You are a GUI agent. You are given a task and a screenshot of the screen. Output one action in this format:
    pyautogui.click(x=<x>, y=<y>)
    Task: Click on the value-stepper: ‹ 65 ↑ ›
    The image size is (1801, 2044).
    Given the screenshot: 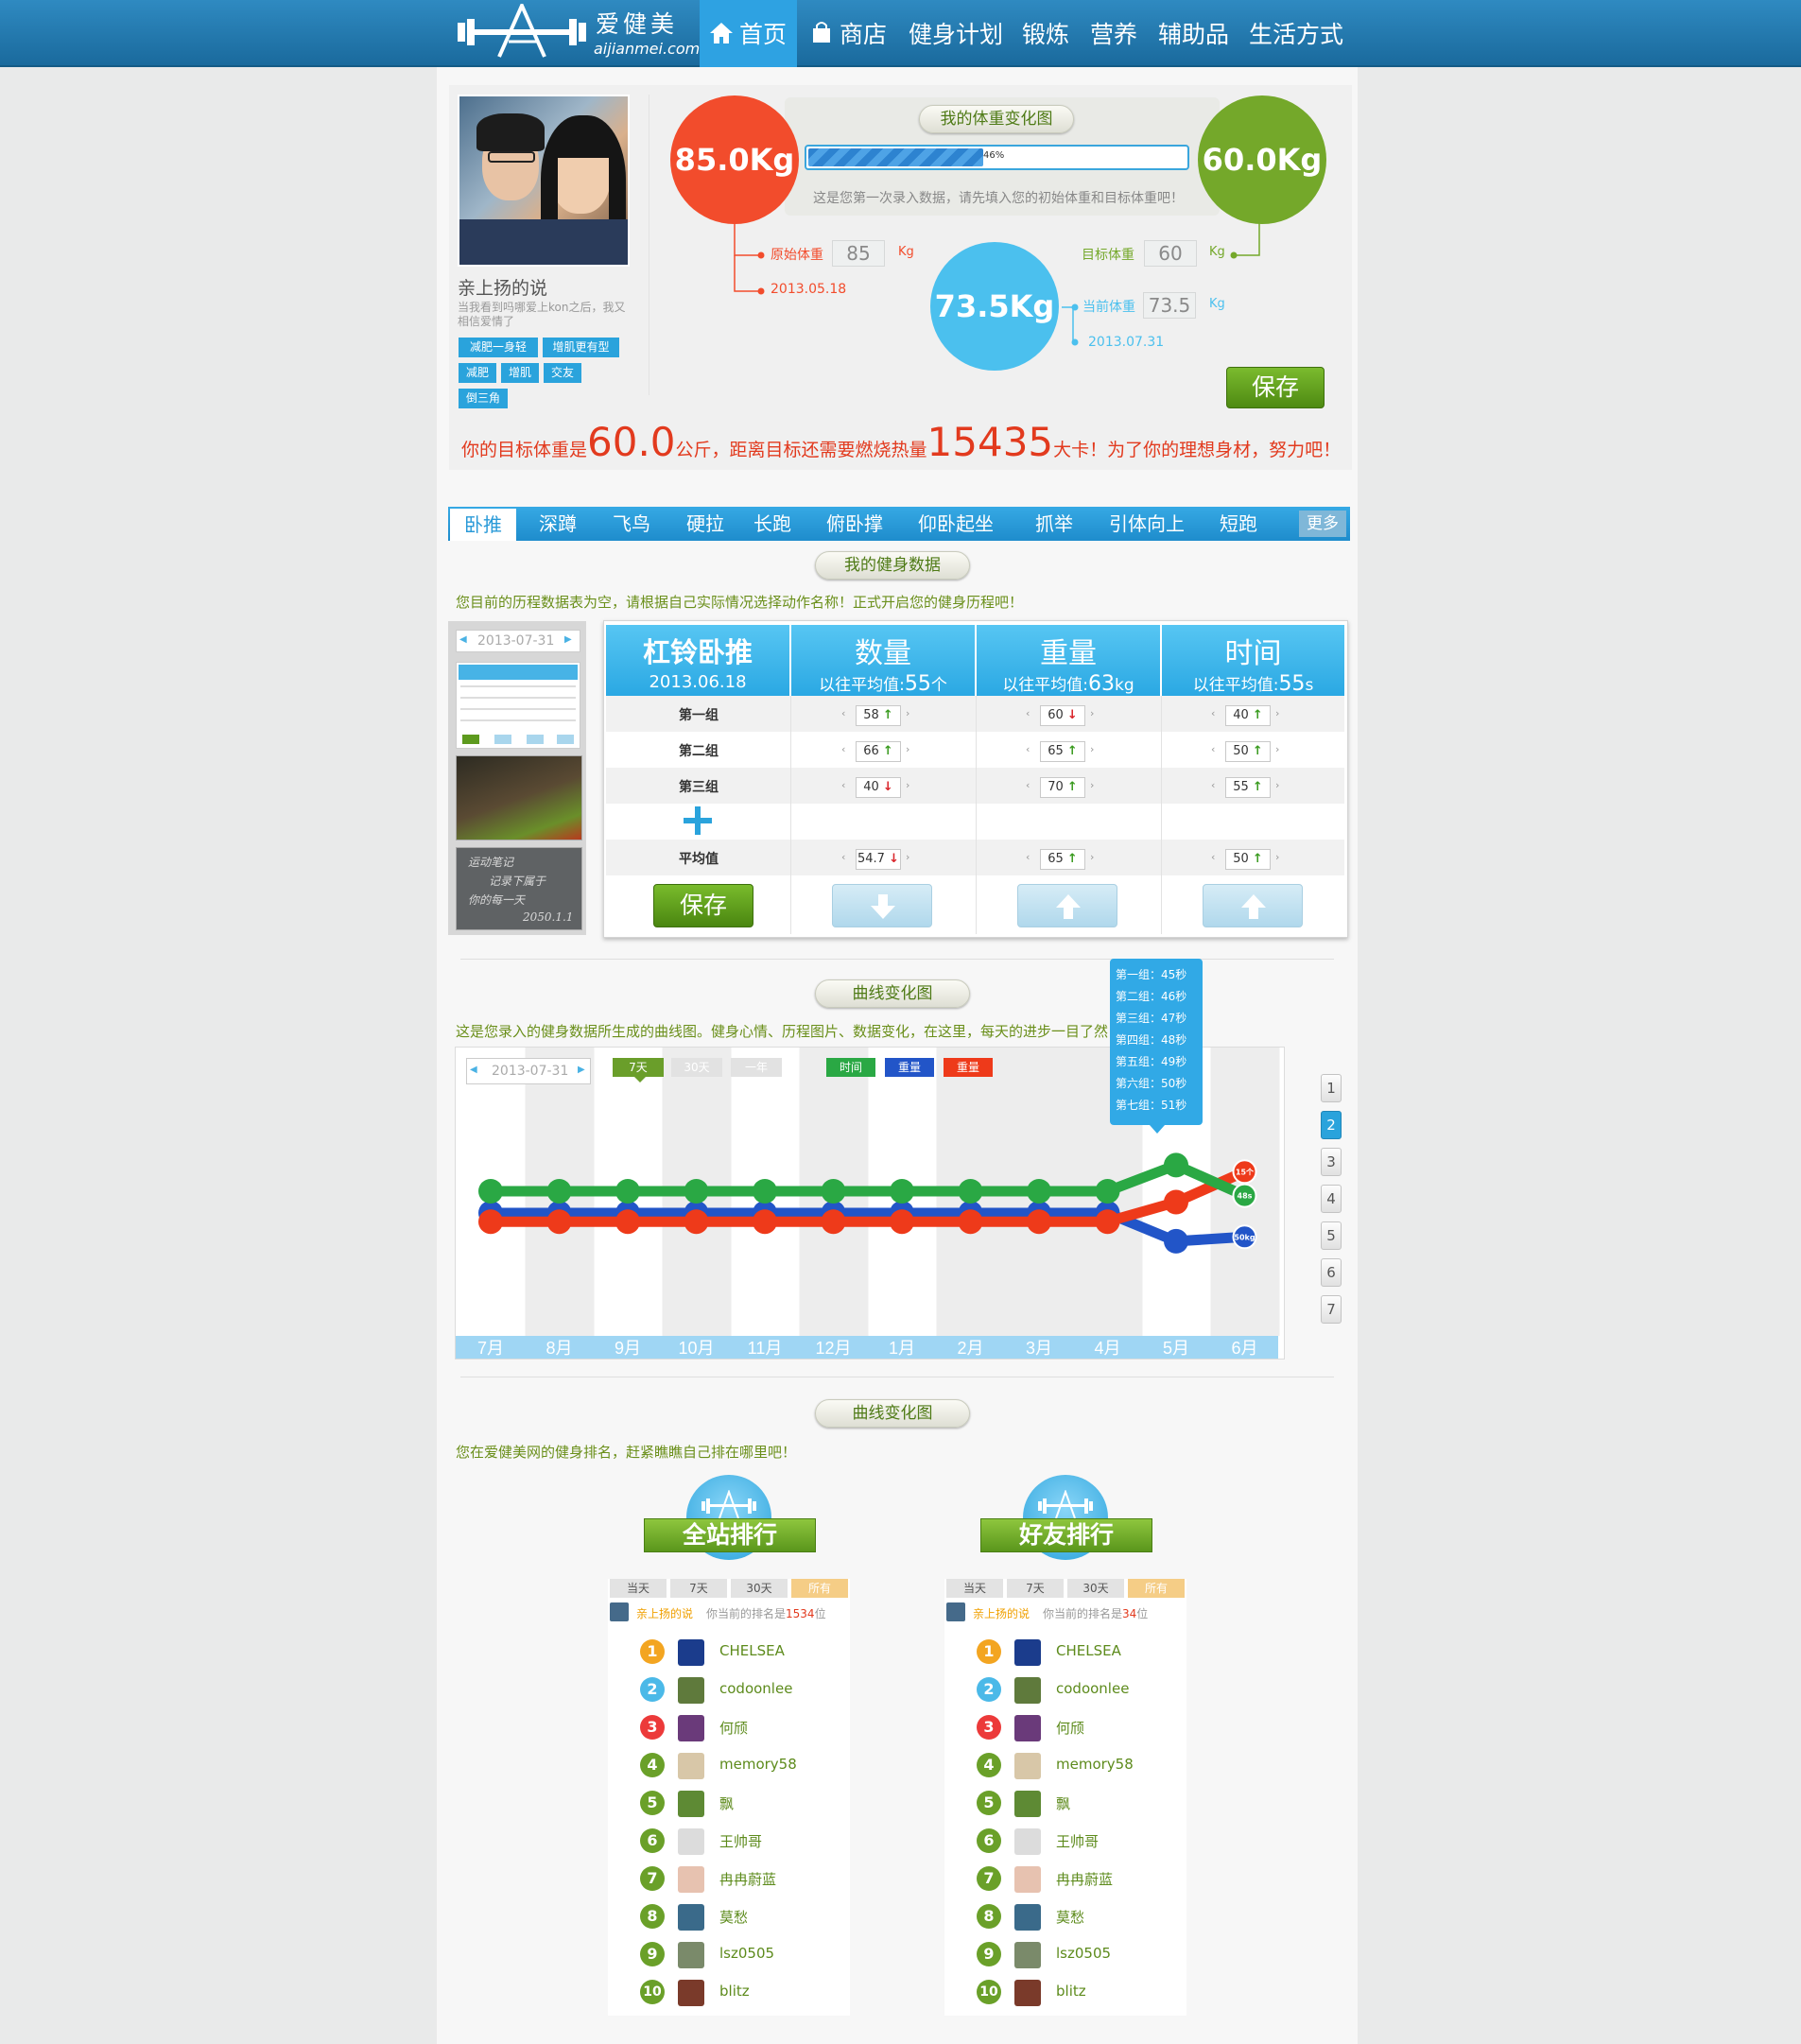 What is the action you would take?
    pyautogui.click(x=1063, y=751)
    